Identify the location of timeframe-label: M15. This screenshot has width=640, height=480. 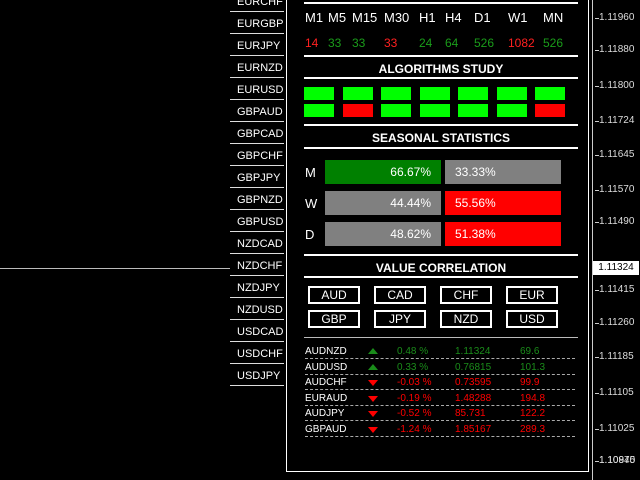
(365, 17).